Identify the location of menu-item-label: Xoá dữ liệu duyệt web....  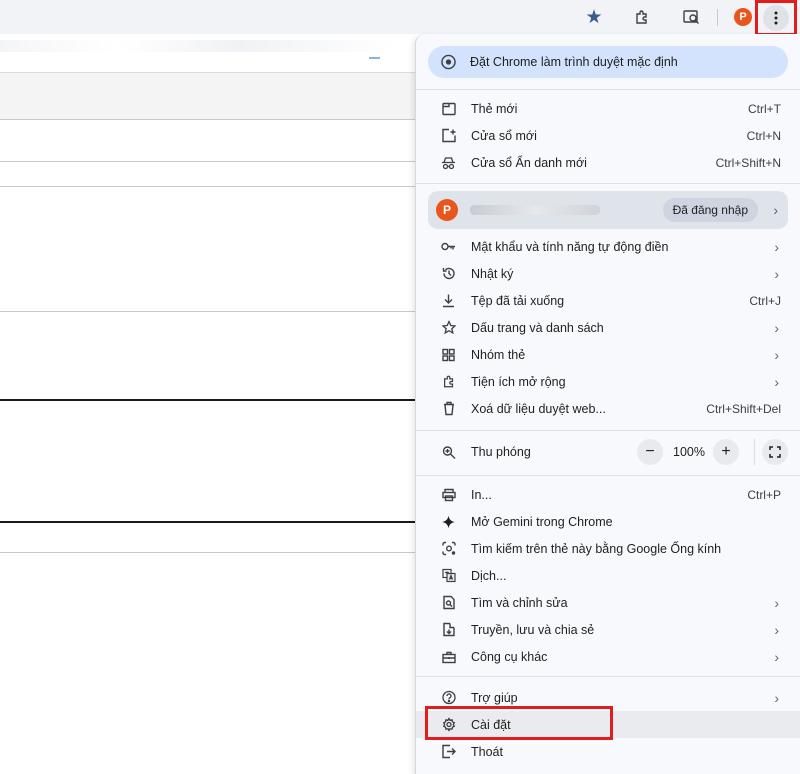
(538, 408).